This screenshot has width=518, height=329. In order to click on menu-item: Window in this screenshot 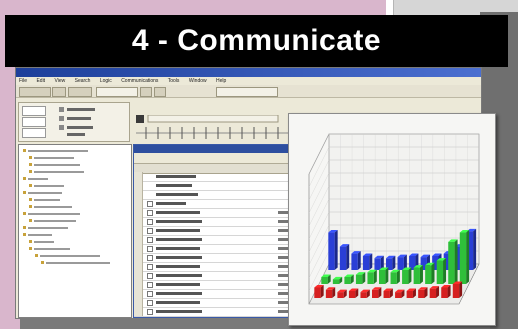, I will do `click(198, 81)`.